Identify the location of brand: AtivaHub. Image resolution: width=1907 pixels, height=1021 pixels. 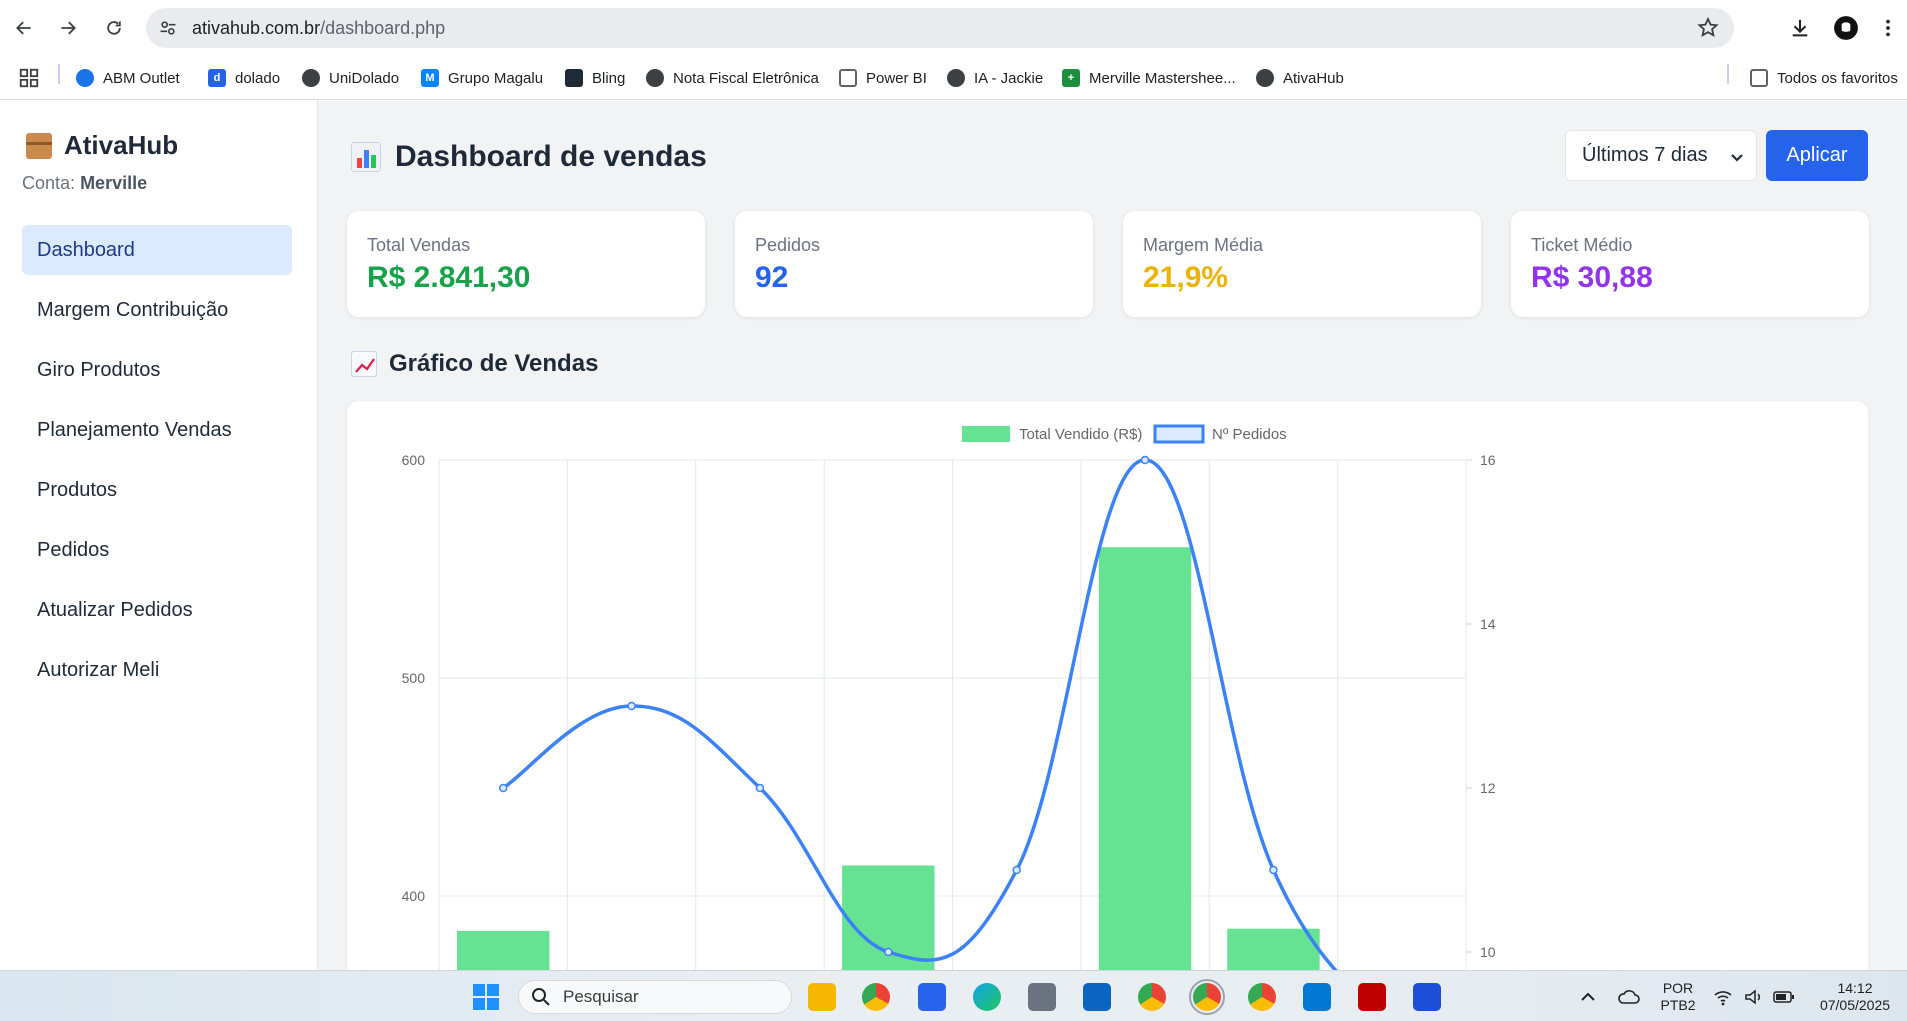
(102, 145).